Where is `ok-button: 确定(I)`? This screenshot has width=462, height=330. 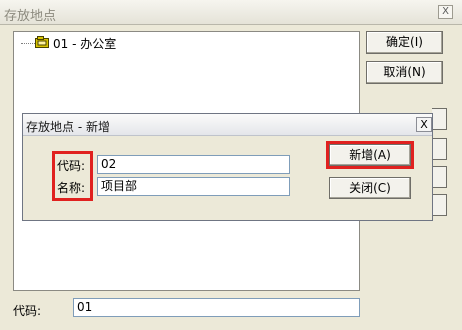
ok-button: 确定(I) is located at coordinates (404, 42).